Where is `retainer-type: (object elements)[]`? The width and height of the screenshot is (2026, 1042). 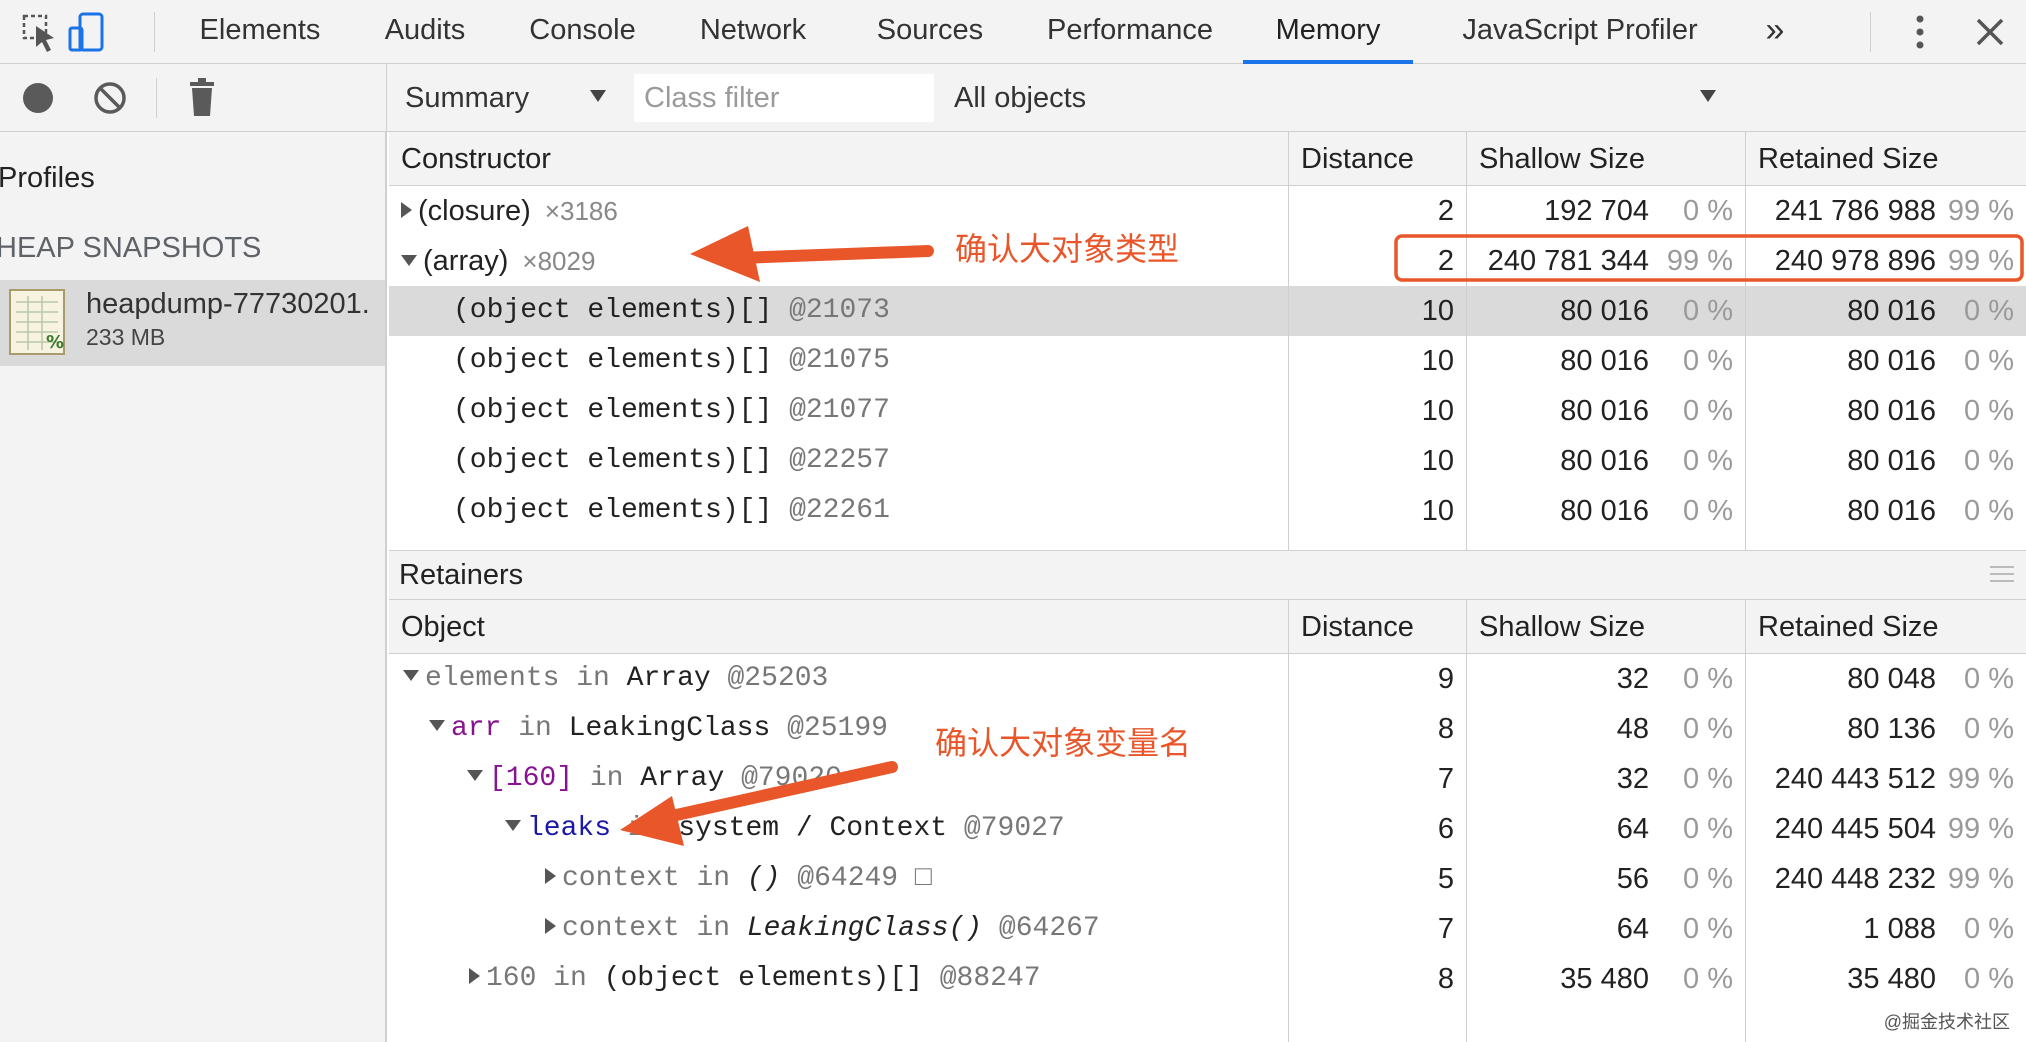 retainer-type: (object elements)[] is located at coordinates (763, 978).